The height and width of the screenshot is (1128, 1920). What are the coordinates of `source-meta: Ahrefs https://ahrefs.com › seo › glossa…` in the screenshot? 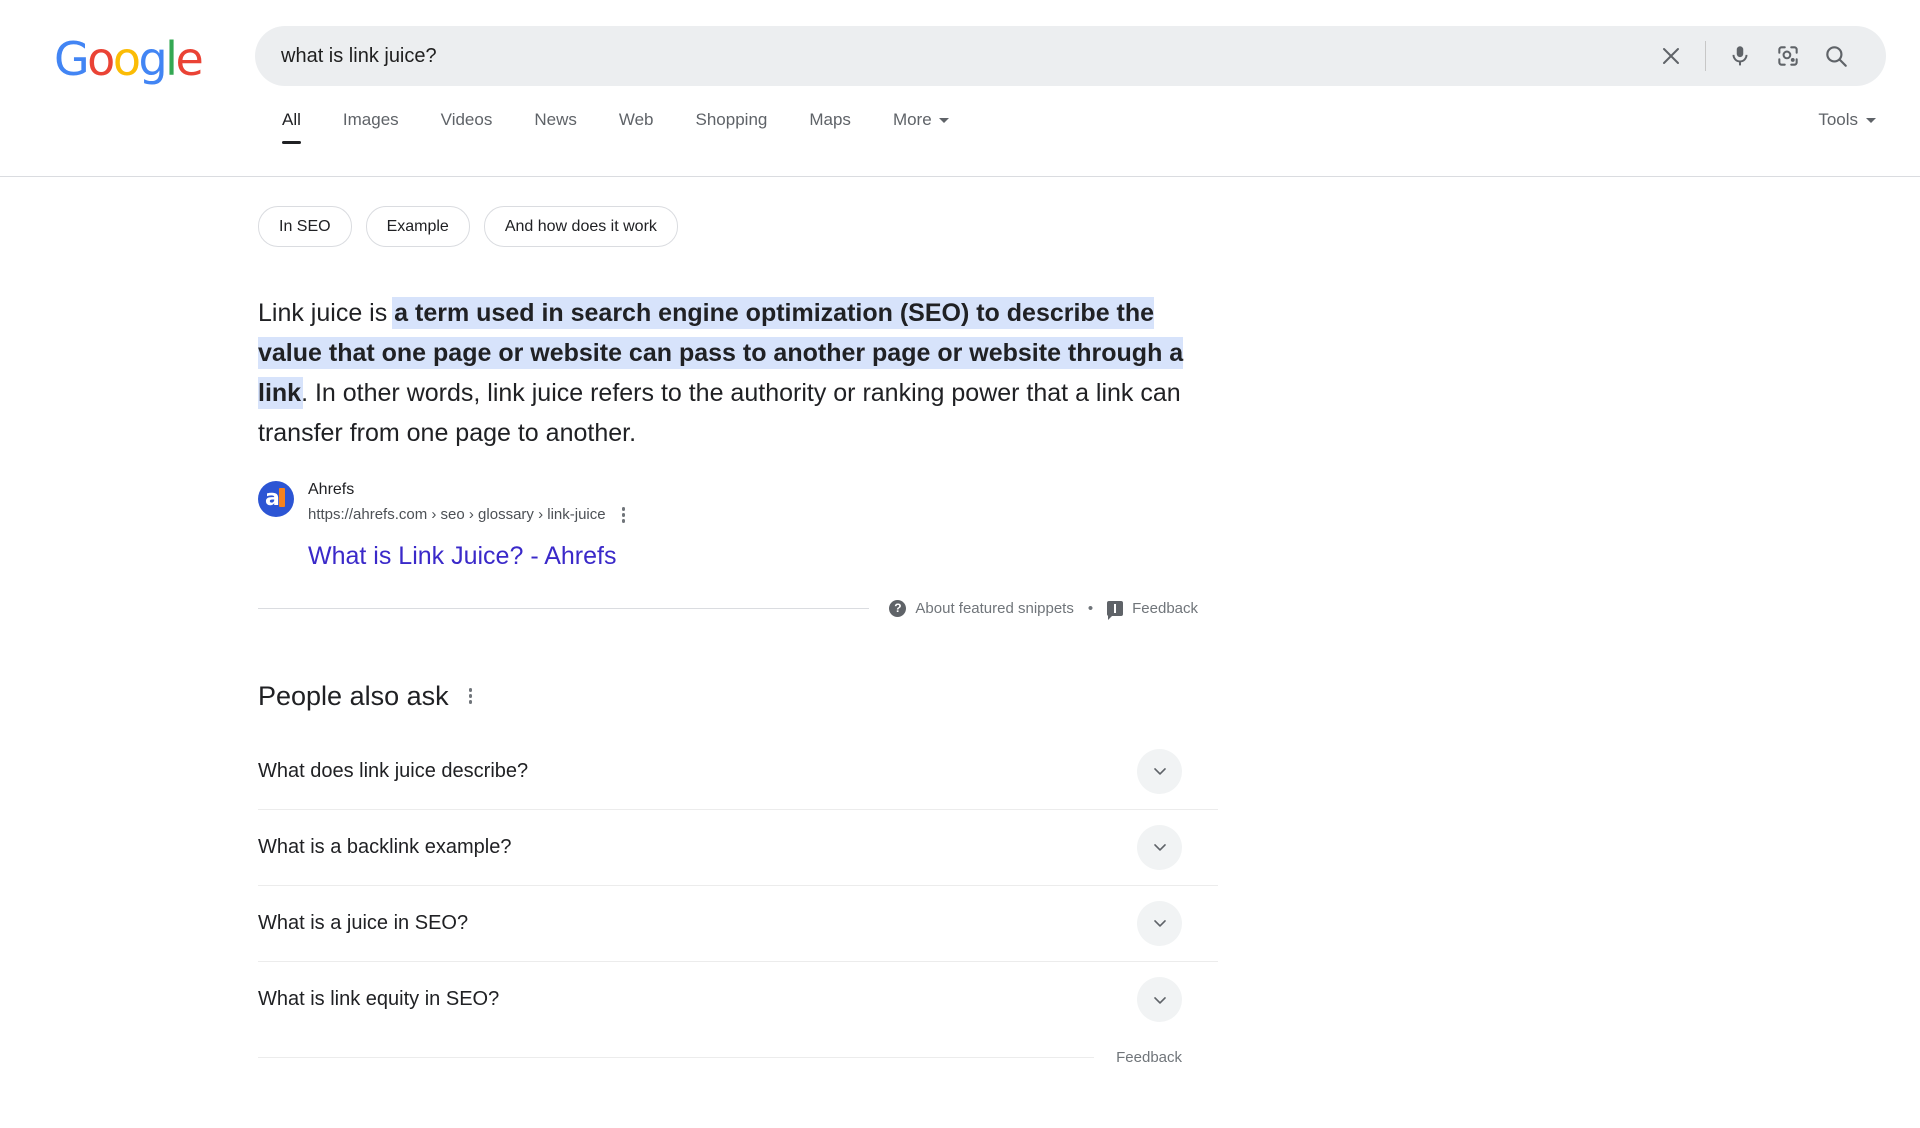 It's located at (468, 525).